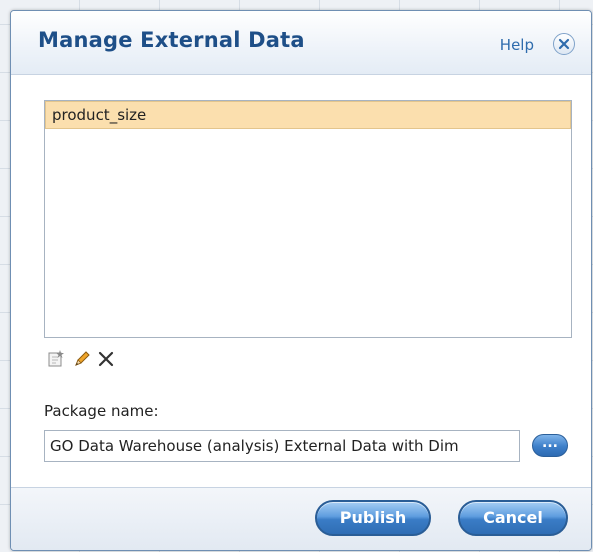 The width and height of the screenshot is (593, 552). I want to click on list-item: product_size, so click(308, 115).